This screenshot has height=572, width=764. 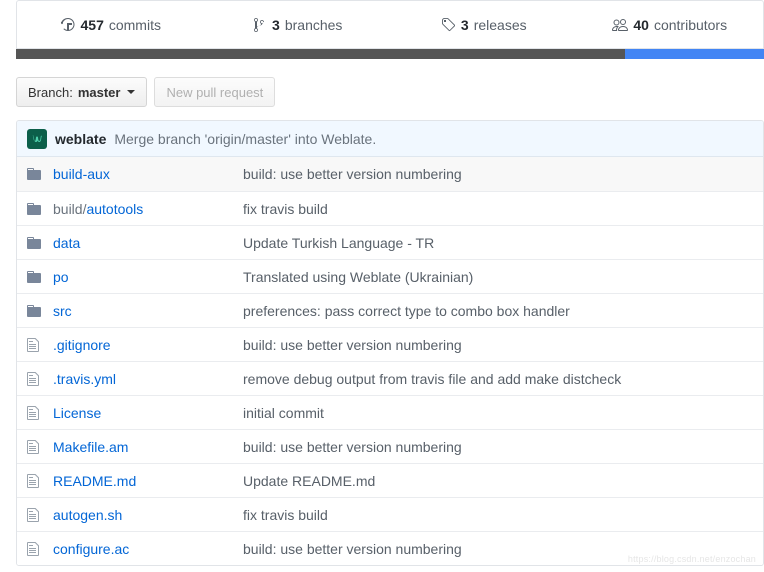 I want to click on file-commit-message: Update Turkish Language - TR, so click(x=503, y=243).